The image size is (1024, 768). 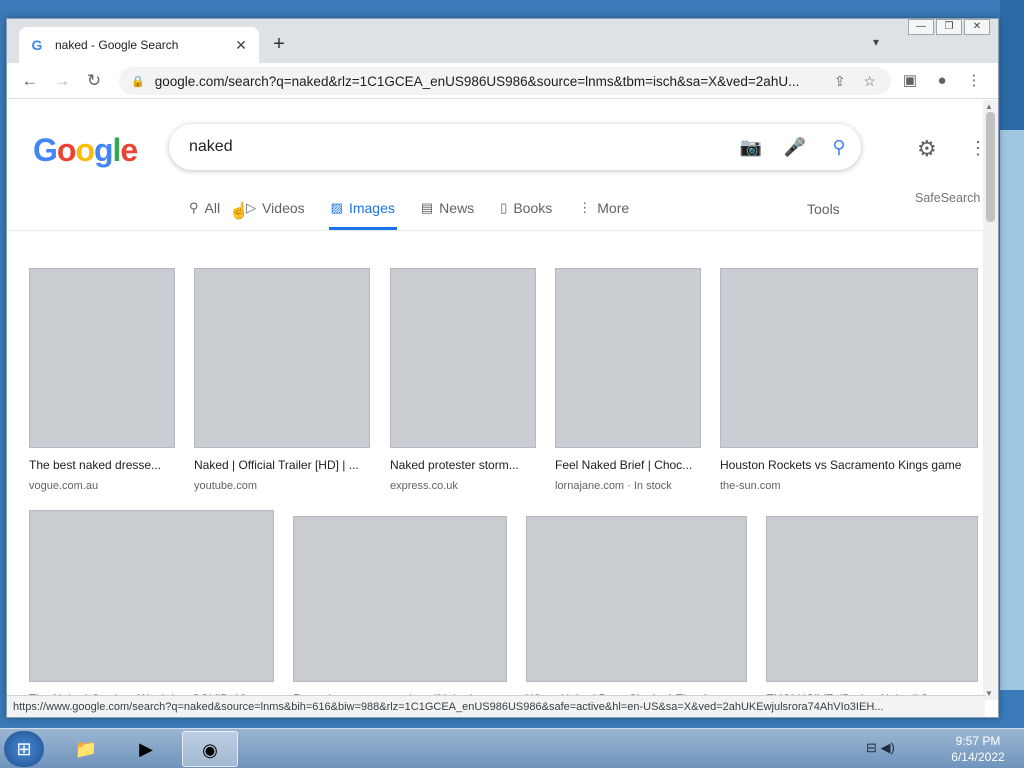 I want to click on media-player-icon: ▶, so click(x=146, y=749).